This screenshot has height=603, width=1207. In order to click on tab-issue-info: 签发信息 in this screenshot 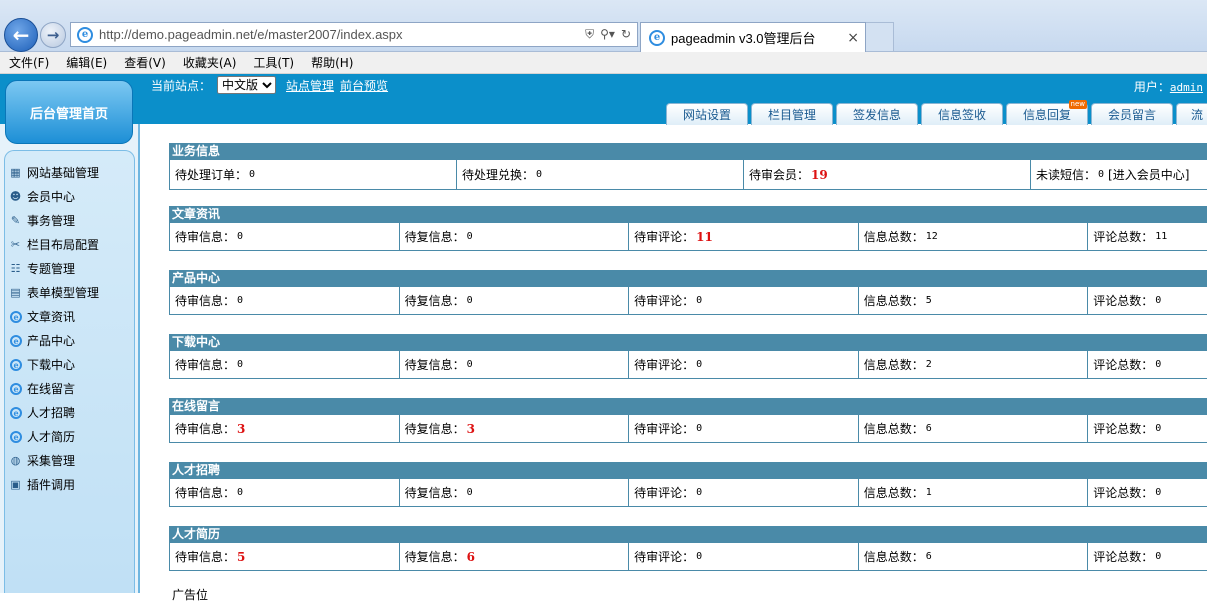, I will do `click(877, 114)`.